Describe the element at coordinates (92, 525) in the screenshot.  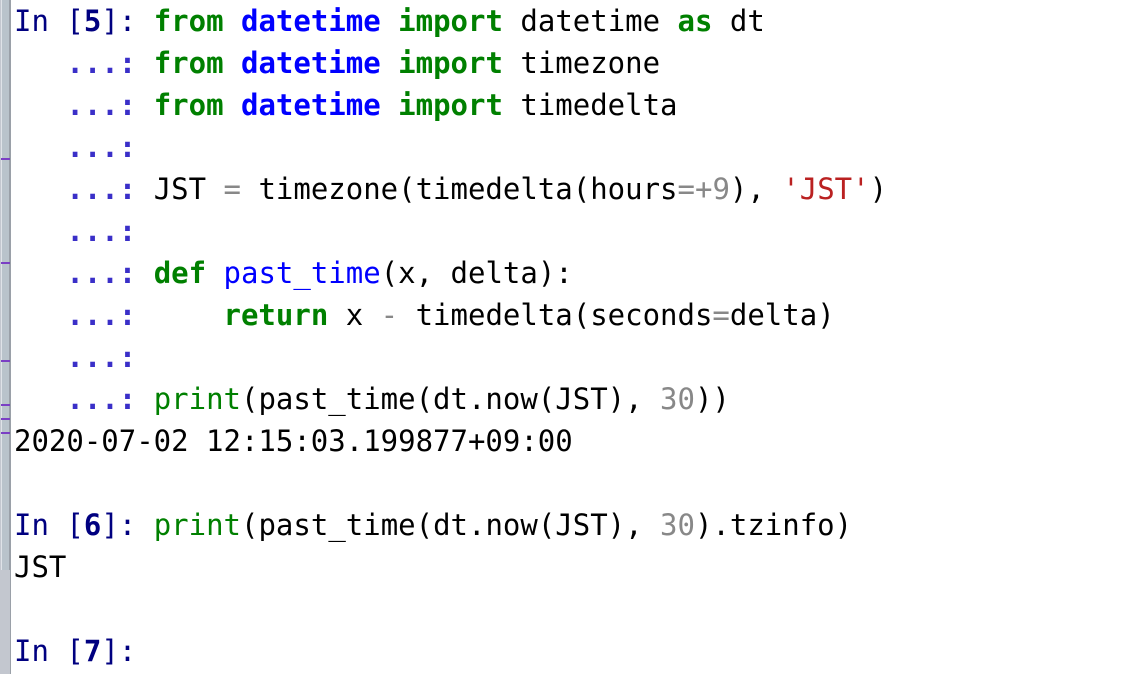
I see `code-token-prompt-num: 6` at that location.